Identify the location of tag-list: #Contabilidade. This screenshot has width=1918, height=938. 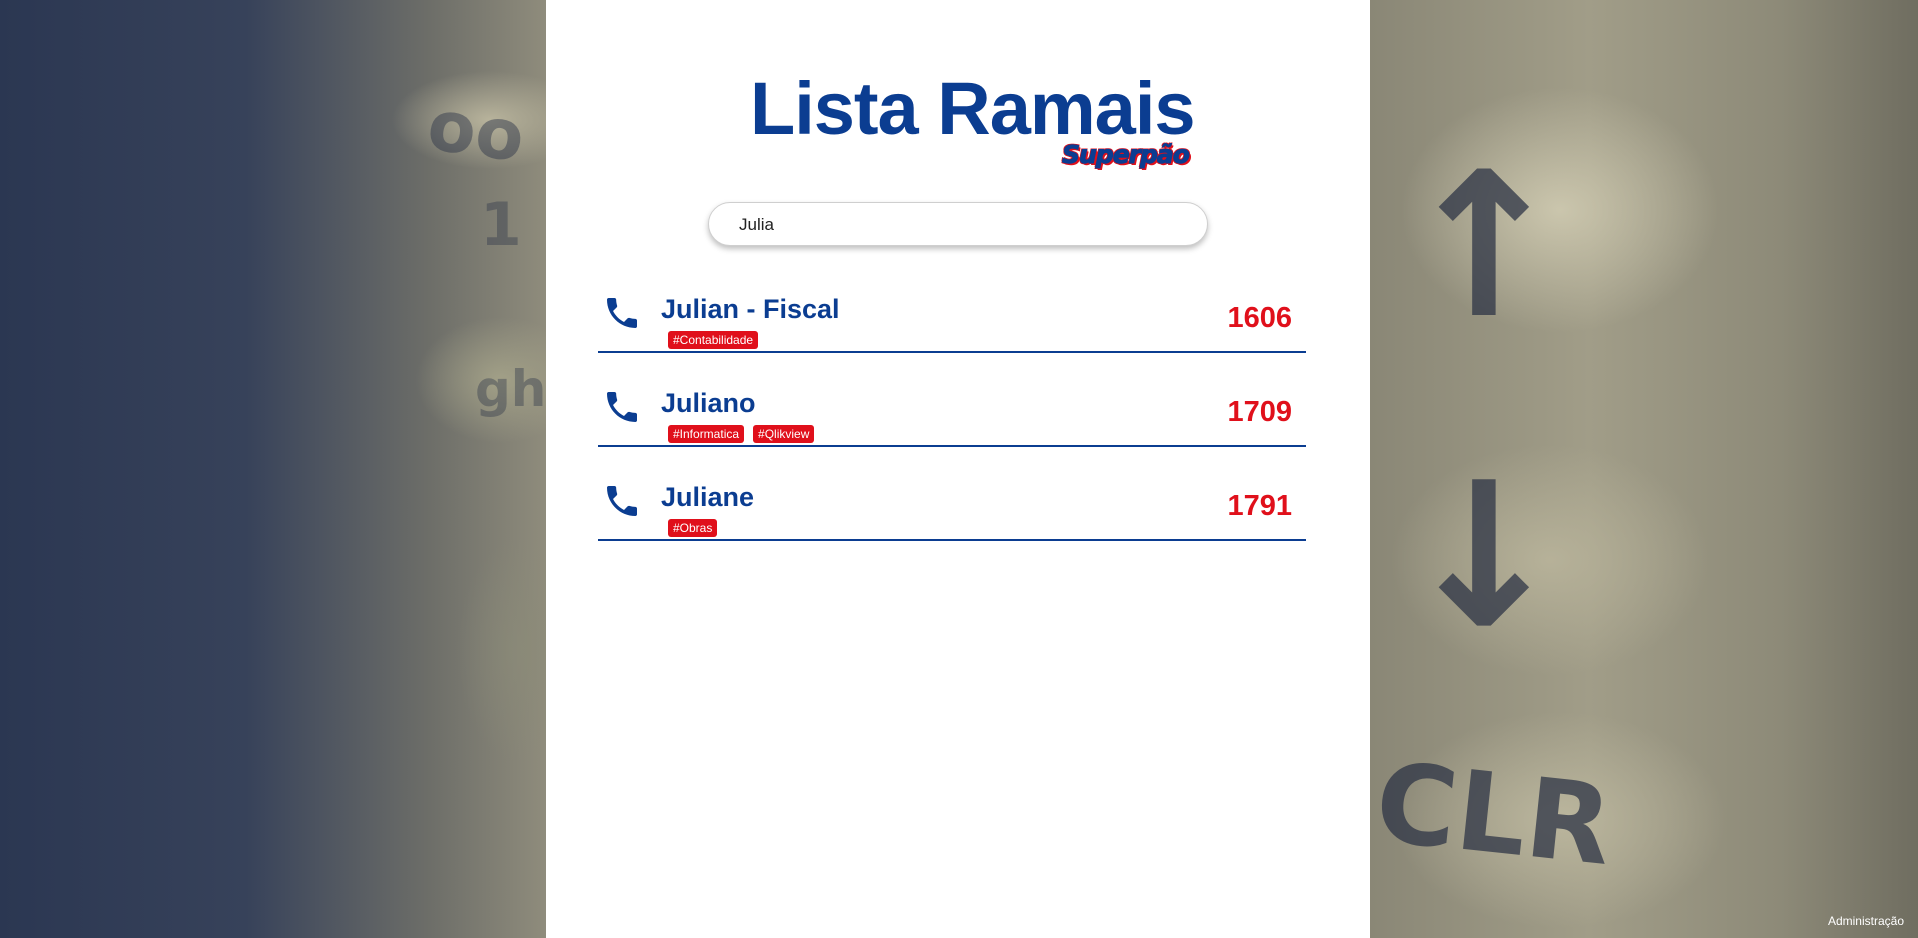
(713, 340).